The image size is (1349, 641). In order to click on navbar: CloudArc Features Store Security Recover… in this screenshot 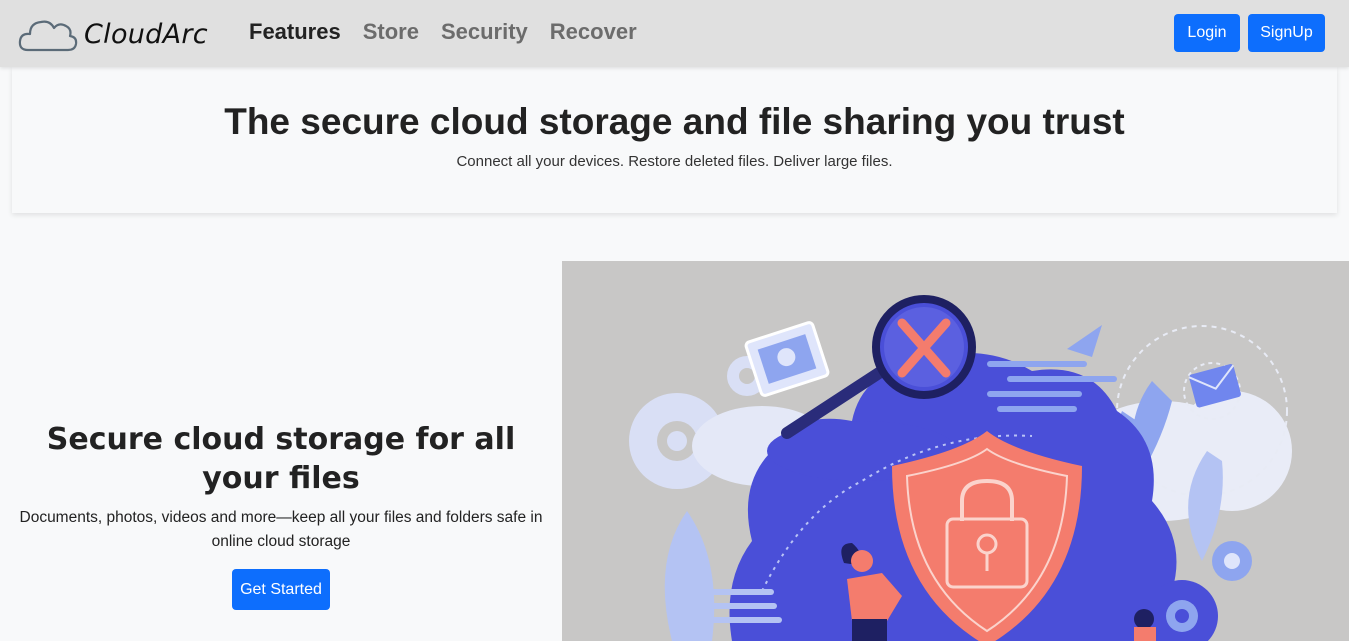, I will do `click(674, 33)`.